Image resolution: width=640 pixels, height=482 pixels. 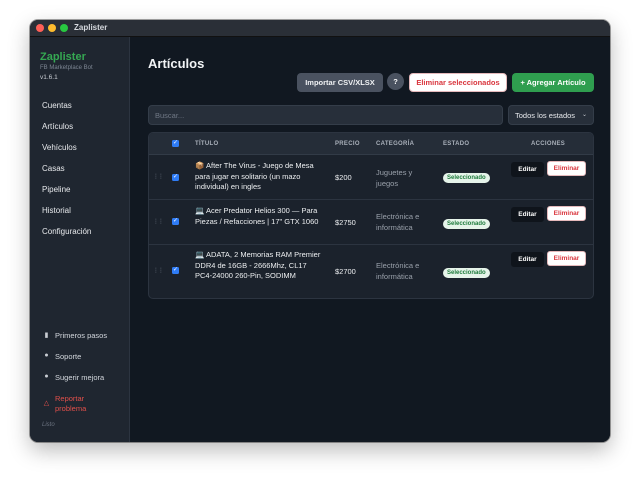 I want to click on sidebar-item-cuentas: Cuentas, so click(x=57, y=105).